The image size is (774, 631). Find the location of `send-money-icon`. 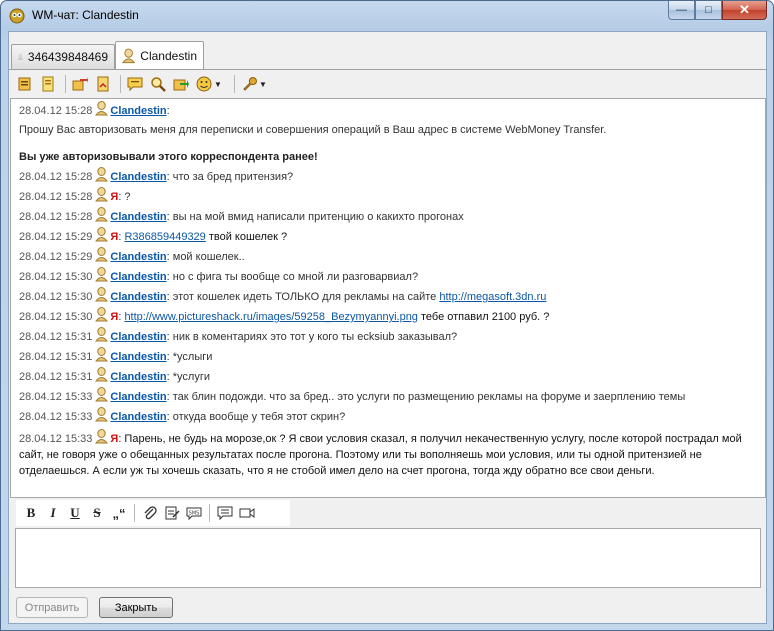

send-money-icon is located at coordinates (80, 84).